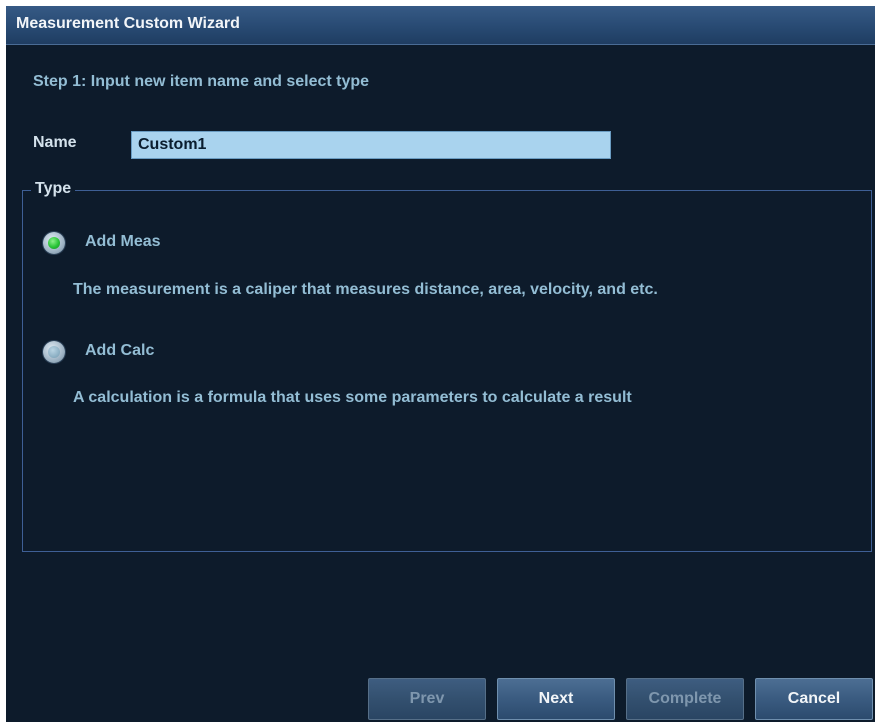  Describe the element at coordinates (120, 350) in the screenshot. I see `add-calc-label: Add Calc` at that location.